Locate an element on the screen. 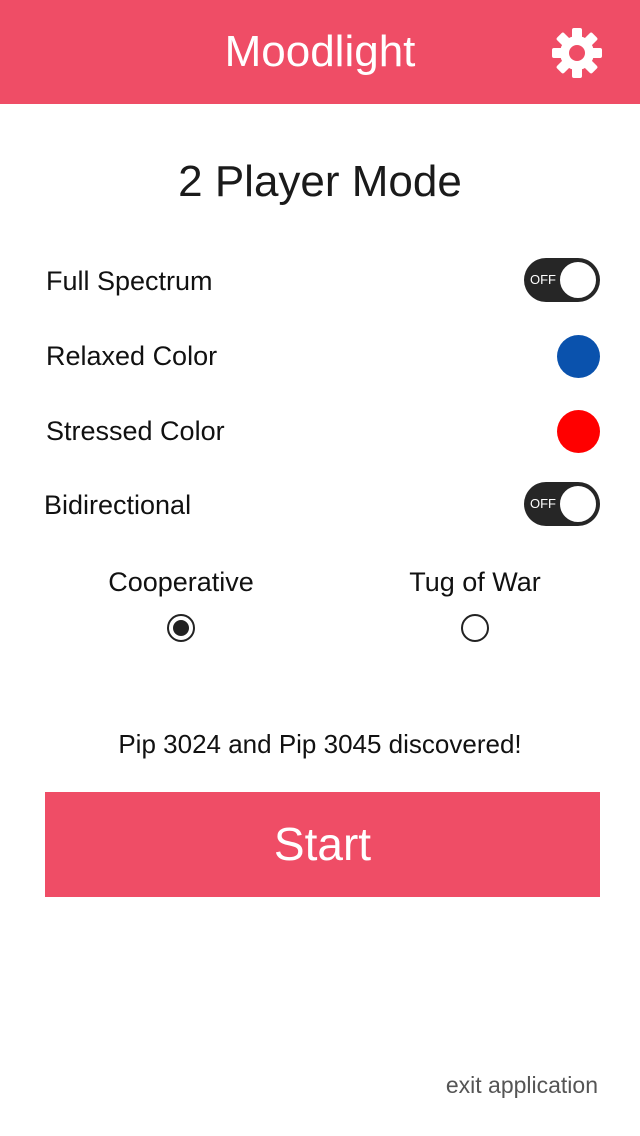 Image resolution: width=640 pixels, height=1136 pixels. discovery-status: Pip 3024 and Pip 3045 discovered! is located at coordinates (320, 744).